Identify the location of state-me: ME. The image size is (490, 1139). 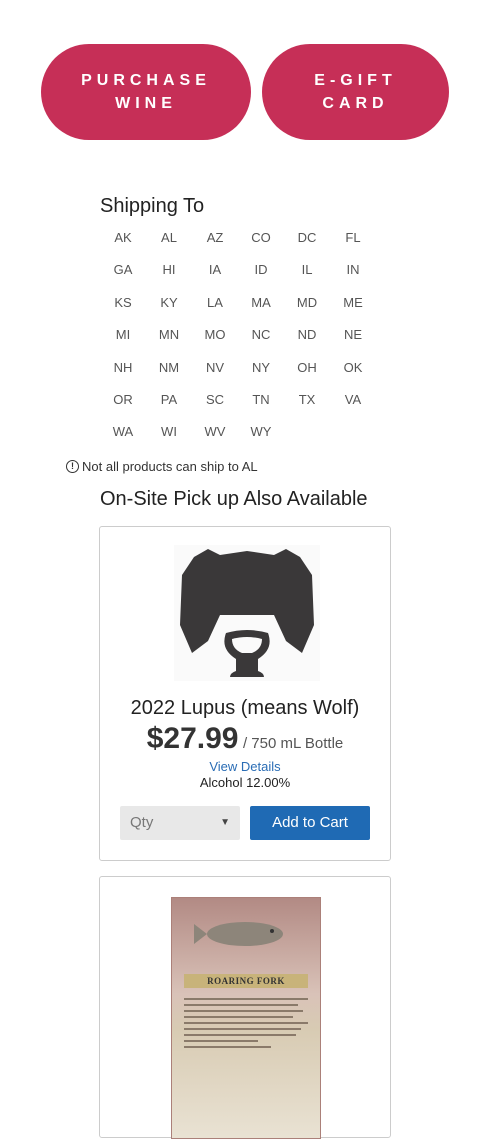
(353, 302).